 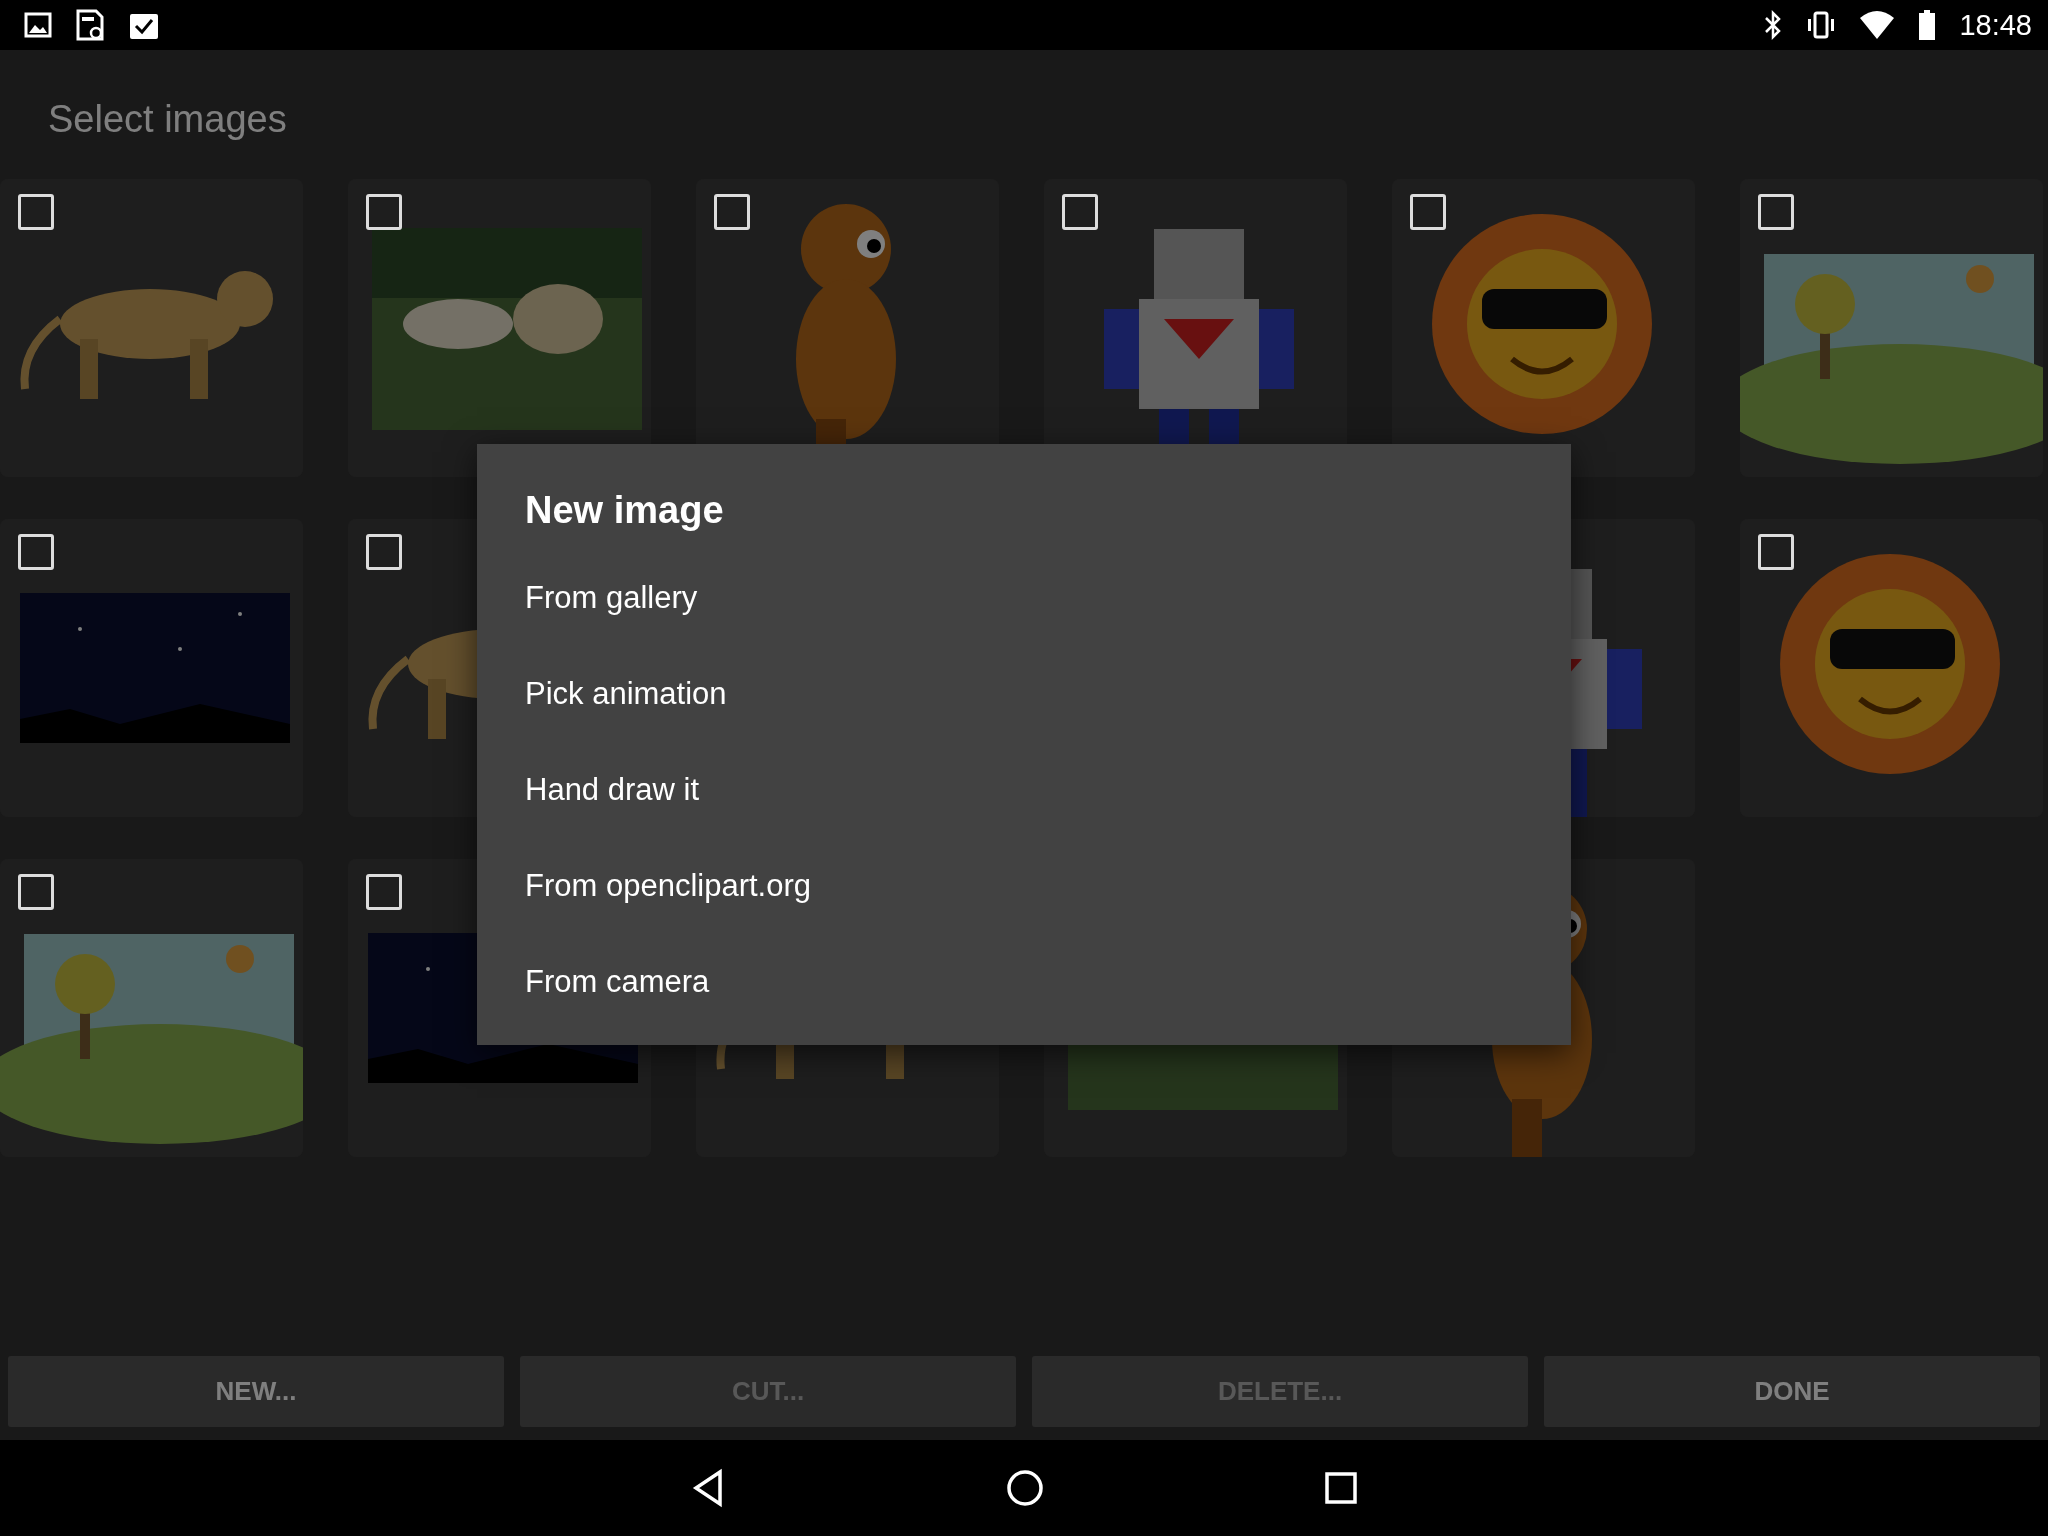 I want to click on home-icon, so click(x=1025, y=1488).